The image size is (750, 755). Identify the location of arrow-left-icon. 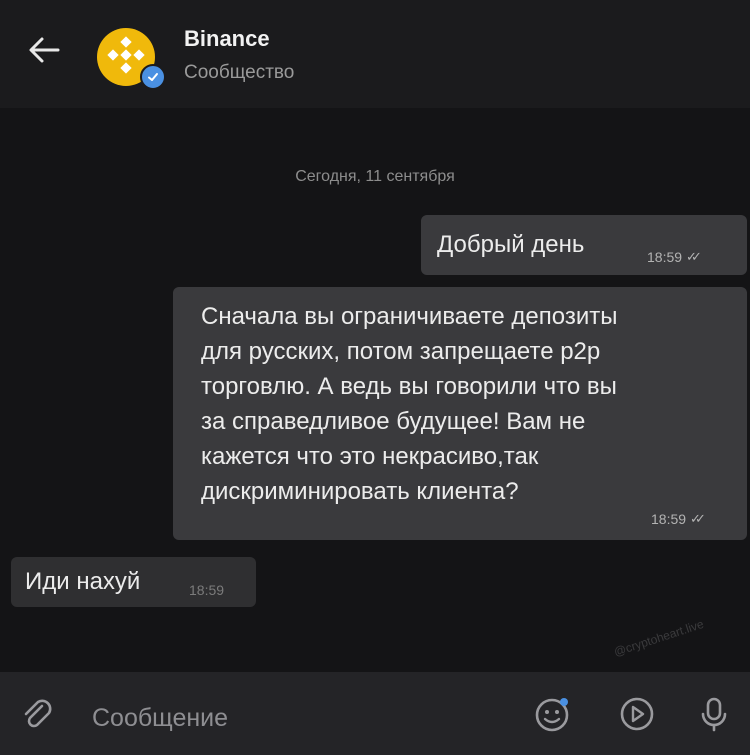
(44, 52).